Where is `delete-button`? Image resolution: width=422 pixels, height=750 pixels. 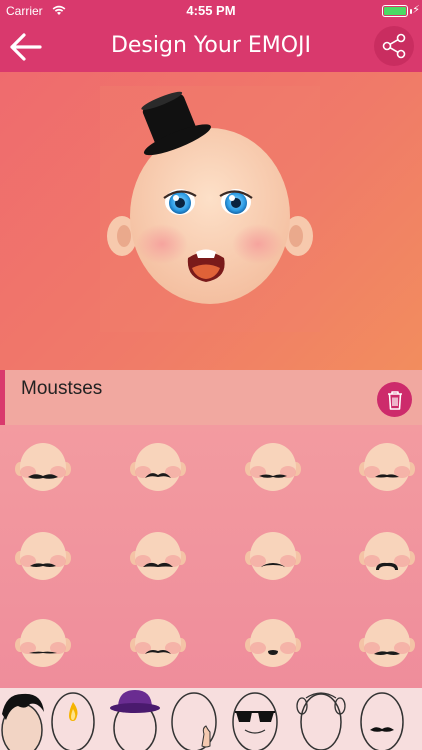 delete-button is located at coordinates (394, 399).